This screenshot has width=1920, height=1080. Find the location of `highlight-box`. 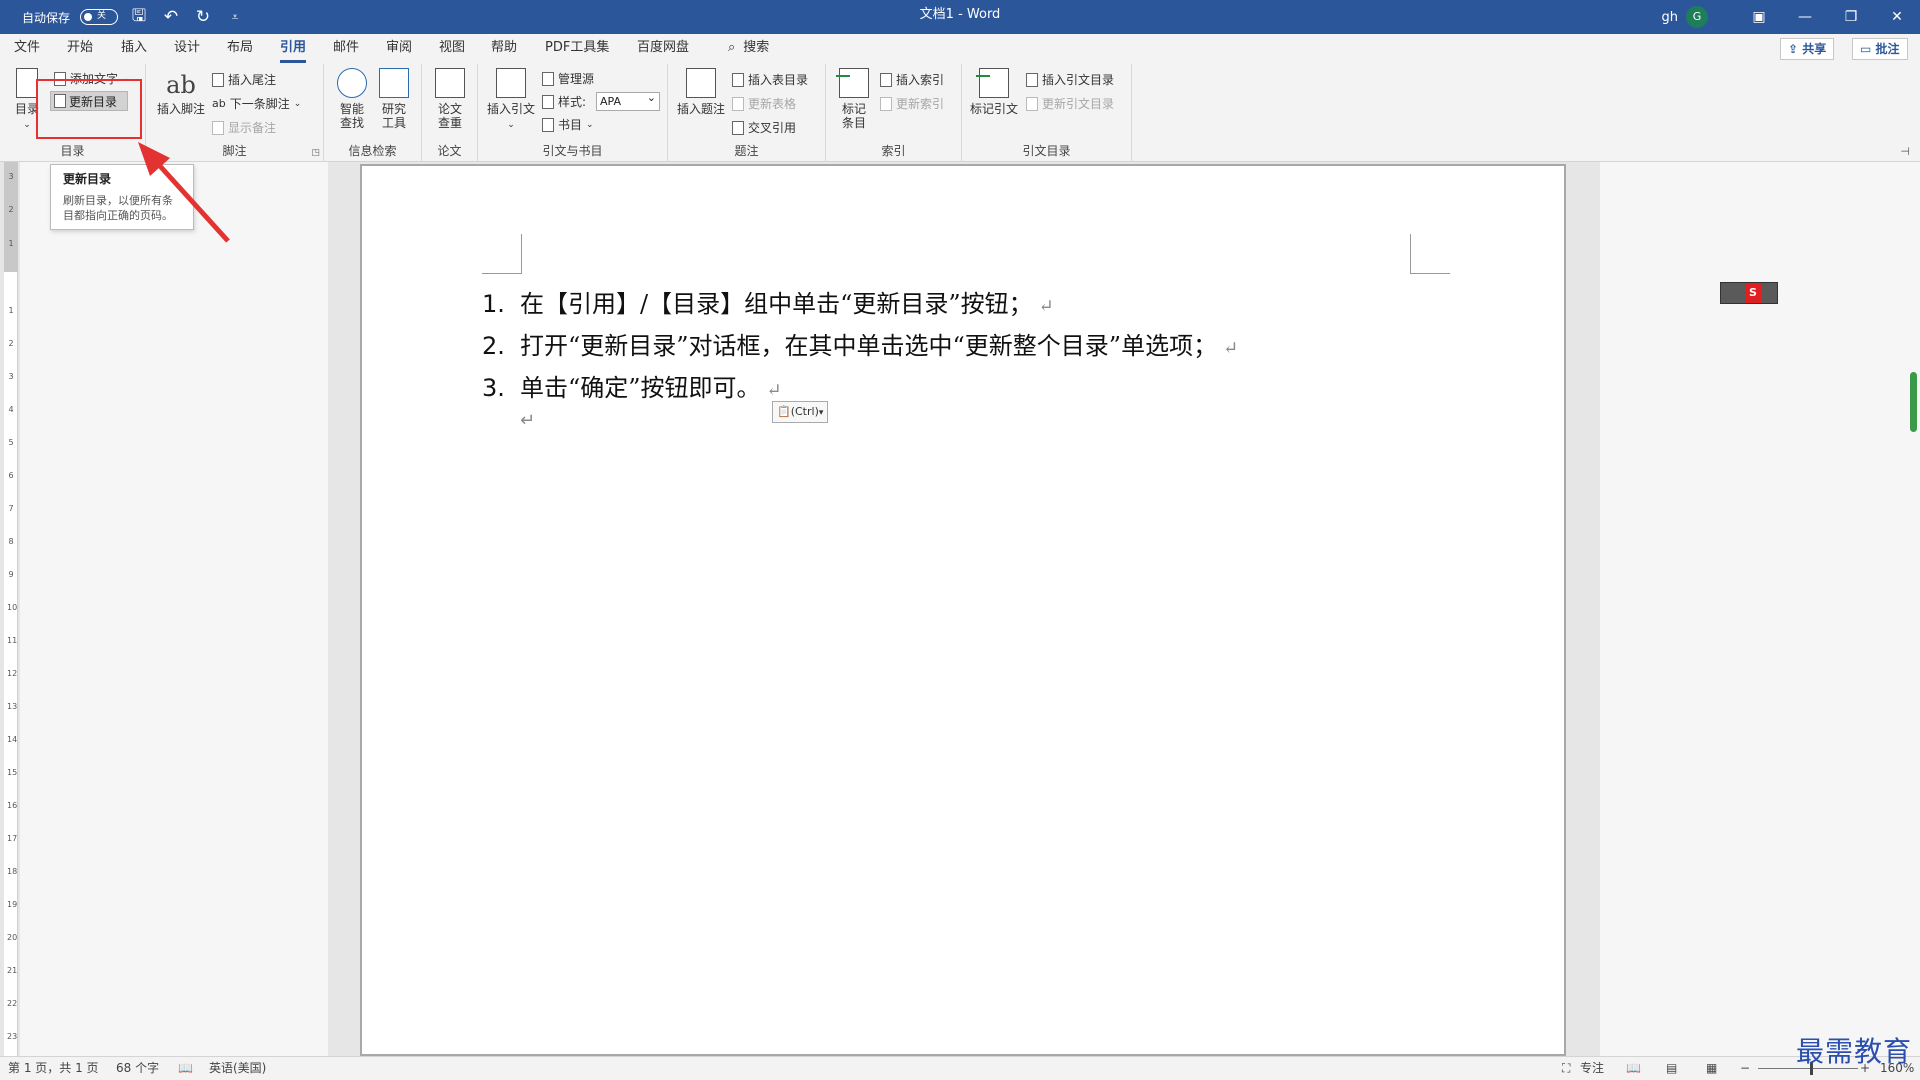

highlight-box is located at coordinates (89, 109).